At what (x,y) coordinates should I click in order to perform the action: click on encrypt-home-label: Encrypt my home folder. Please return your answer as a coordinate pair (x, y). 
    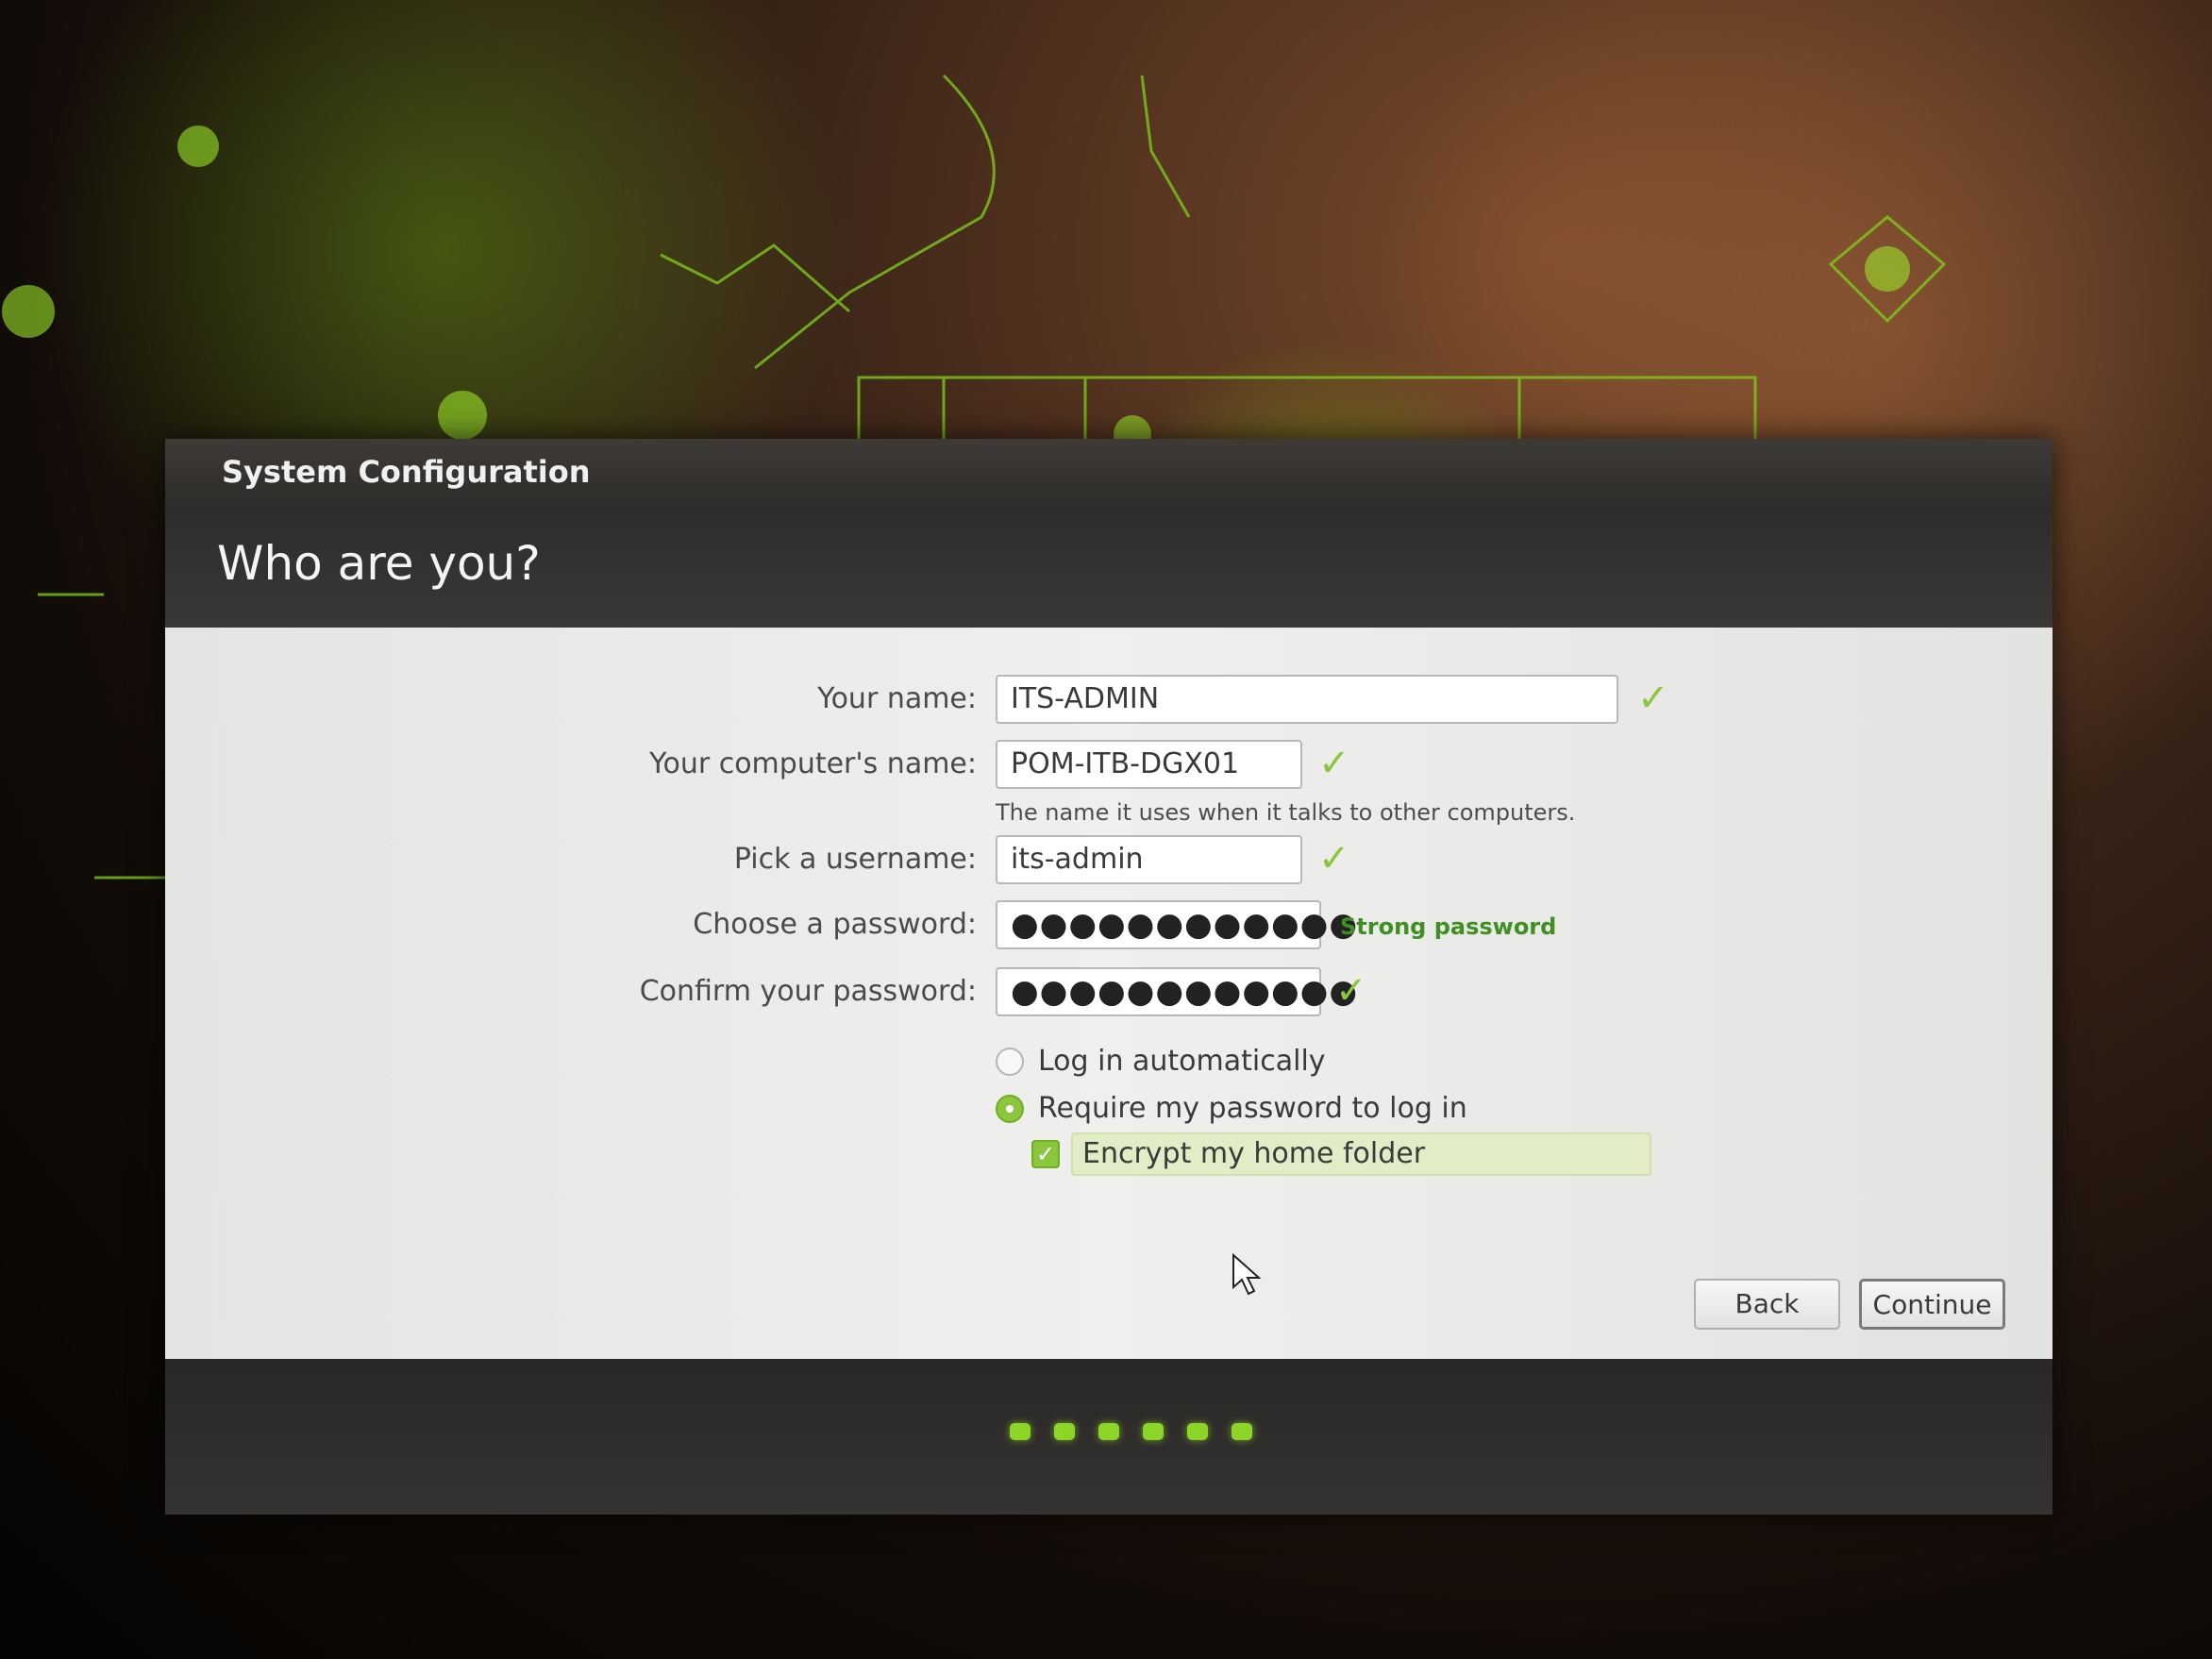
    Looking at the image, I should click on (1254, 1154).